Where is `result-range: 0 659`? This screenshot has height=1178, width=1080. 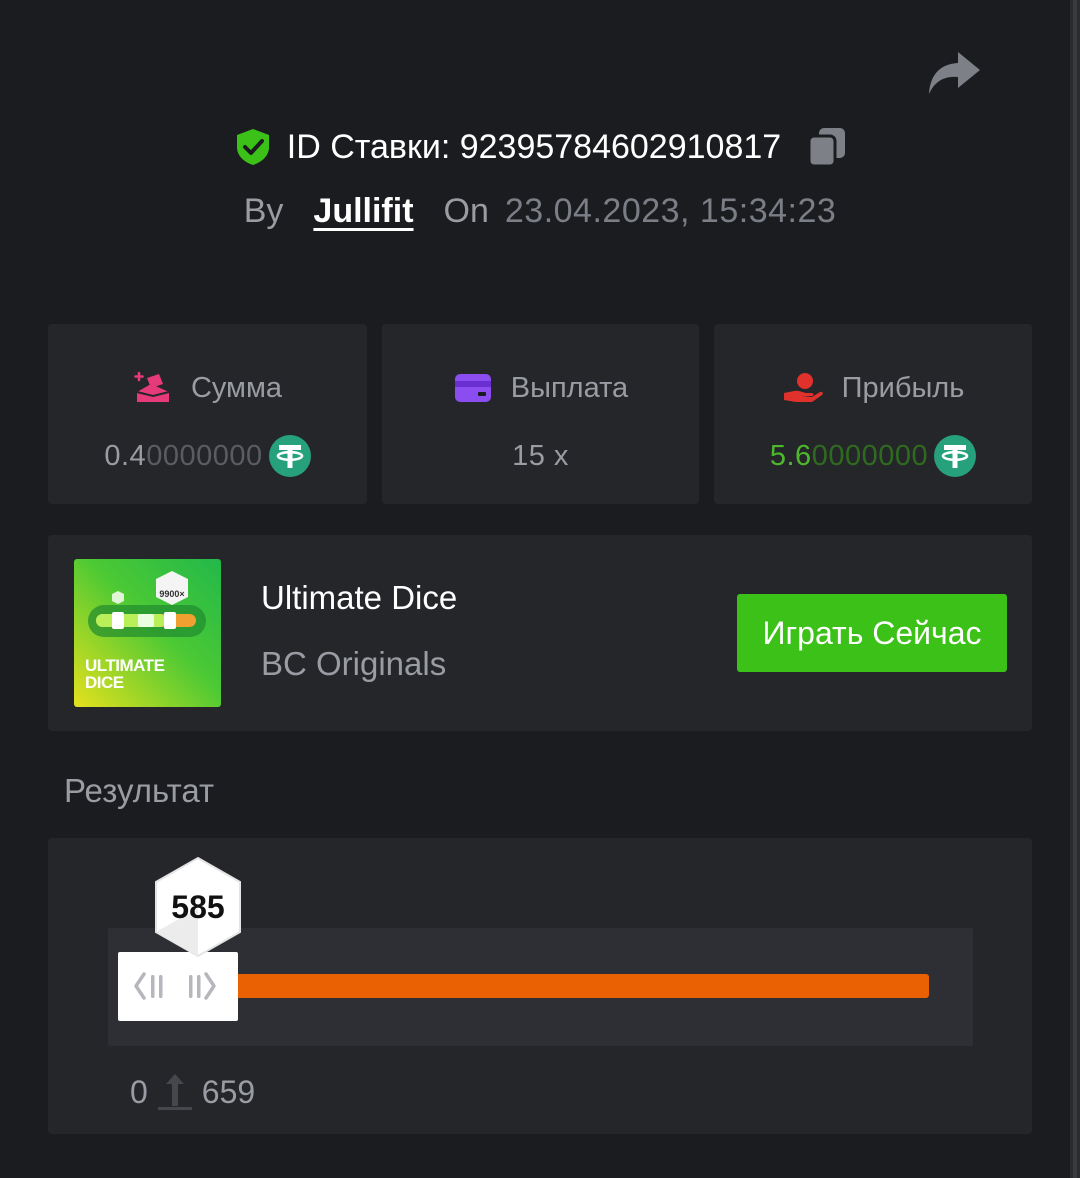 result-range: 0 659 is located at coordinates (192, 1092).